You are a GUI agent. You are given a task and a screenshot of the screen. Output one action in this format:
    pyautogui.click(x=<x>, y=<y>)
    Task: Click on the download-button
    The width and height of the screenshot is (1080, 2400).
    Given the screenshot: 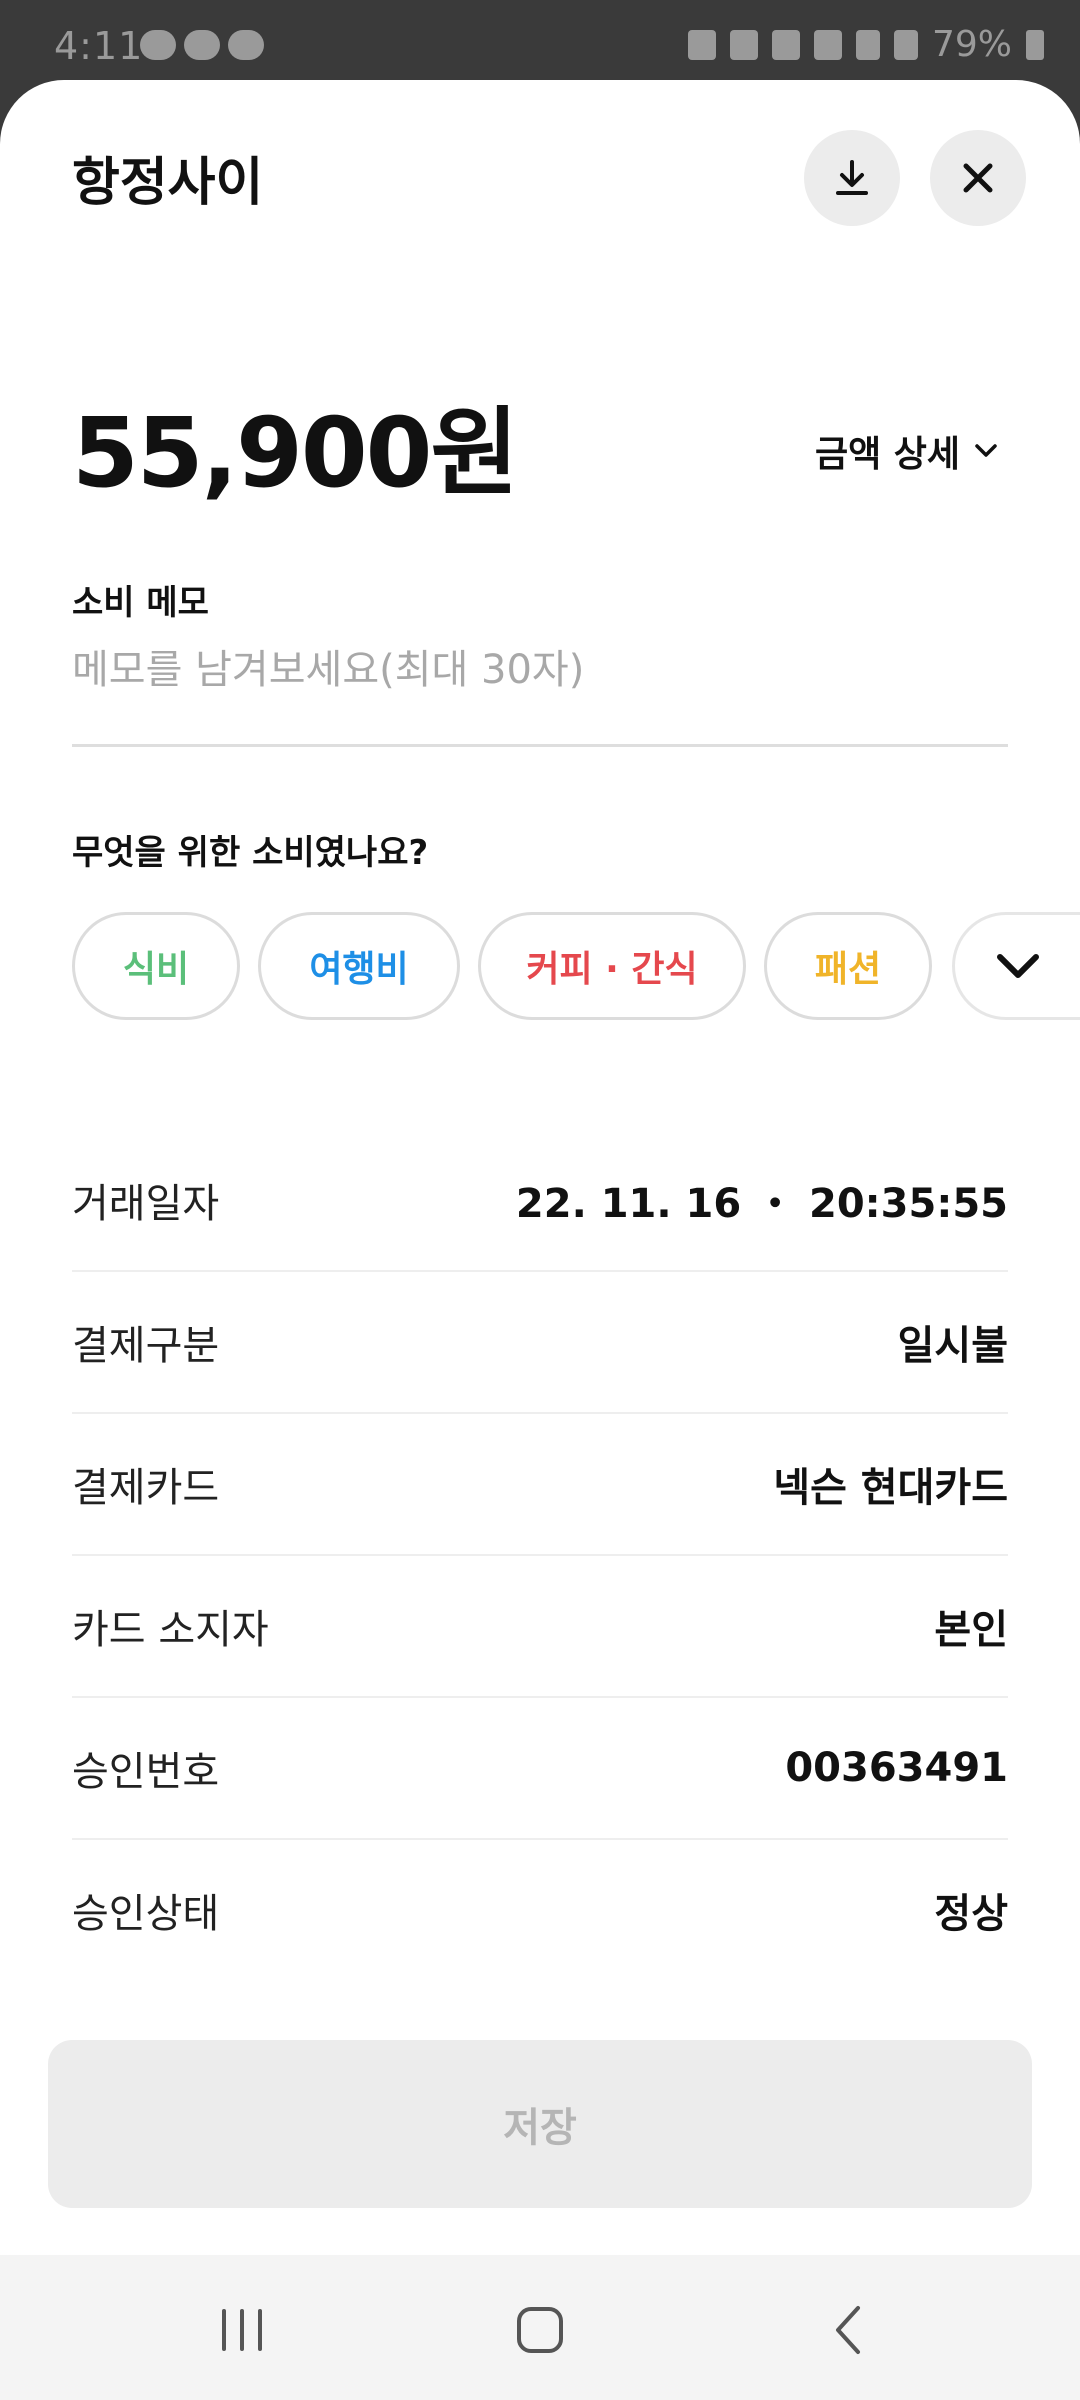 What is the action you would take?
    pyautogui.click(x=852, y=178)
    